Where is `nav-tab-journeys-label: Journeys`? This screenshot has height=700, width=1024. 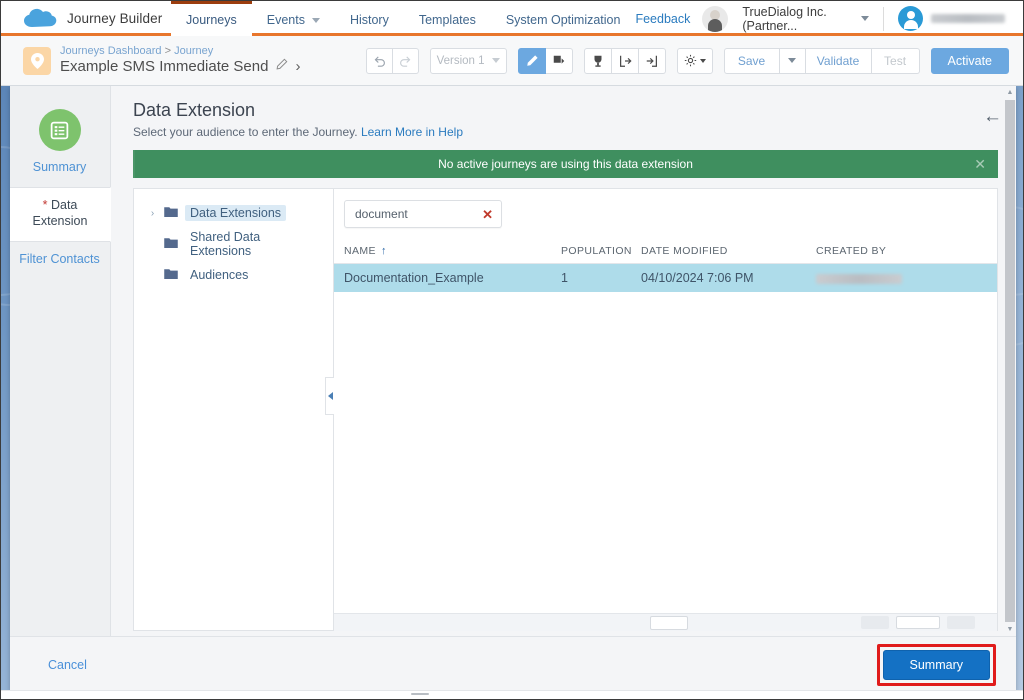 nav-tab-journeys-label: Journeys is located at coordinates (211, 20).